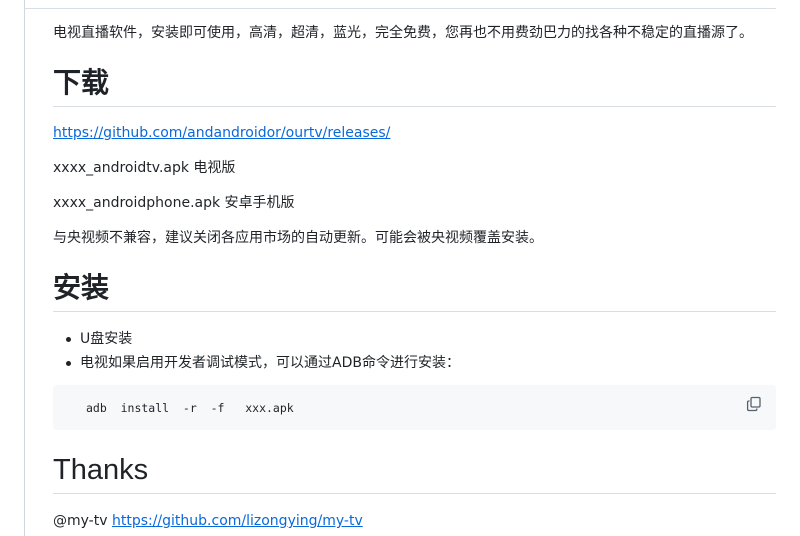 This screenshot has width=800, height=536. Describe the element at coordinates (81, 287) in the screenshot. I see `install-heading: 安装` at that location.